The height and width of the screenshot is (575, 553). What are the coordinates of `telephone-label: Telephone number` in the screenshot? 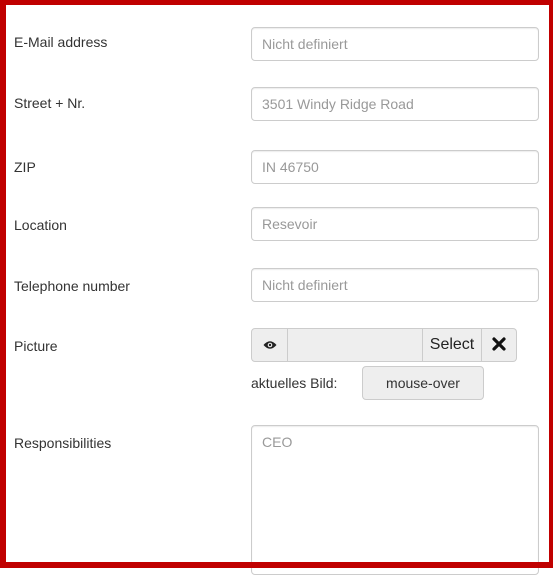 It's located at (72, 286).